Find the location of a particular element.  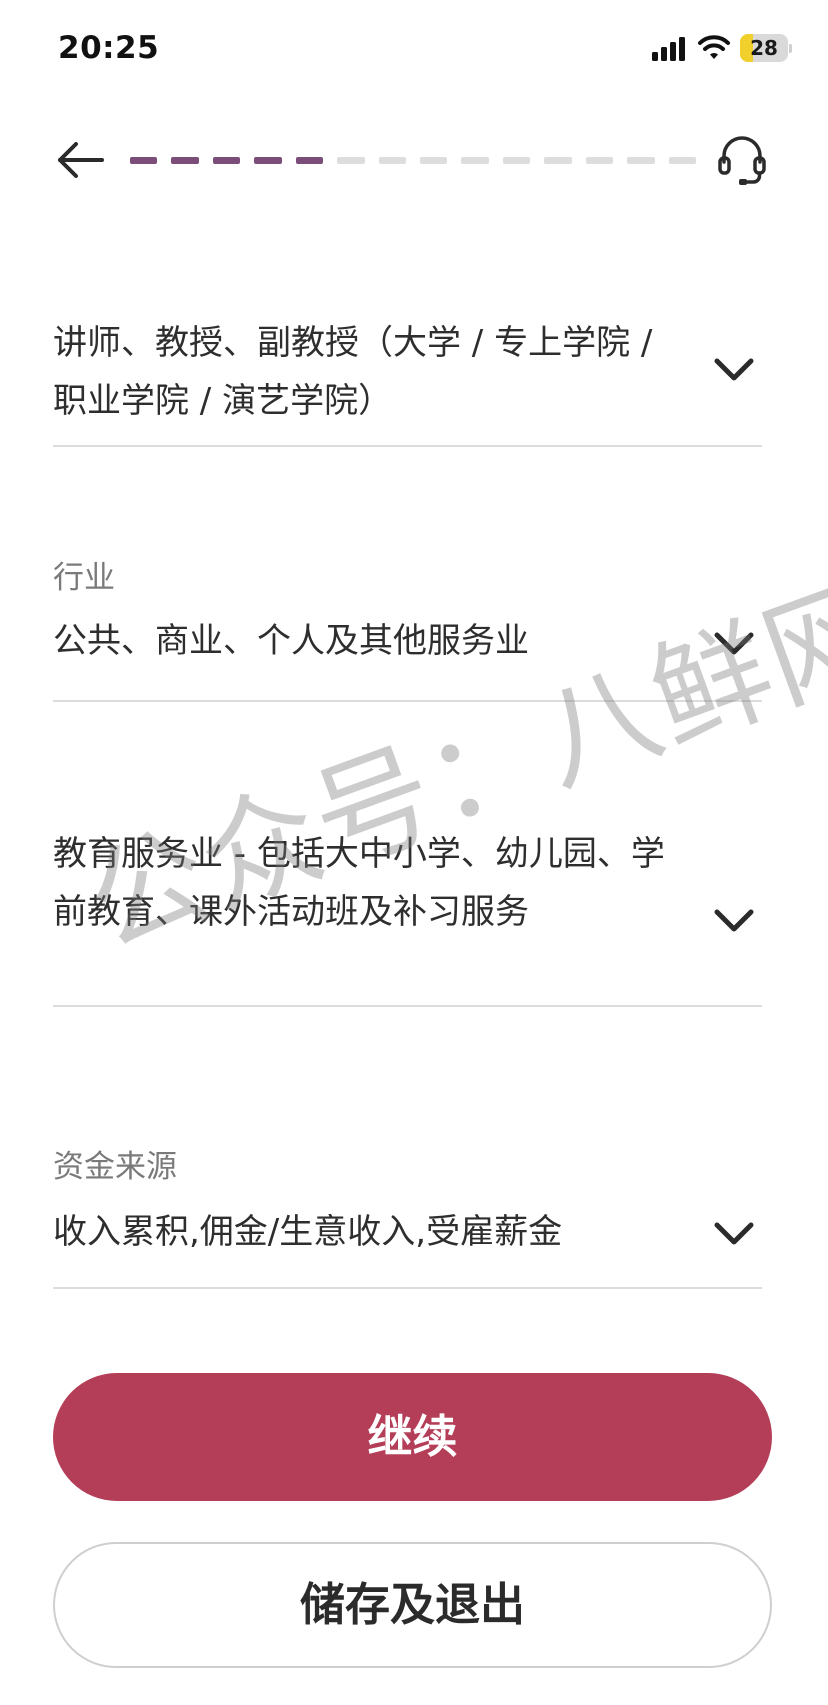

source-of-funds-dropdown: 资金来源 收入累积,佣金/生意收入,受雇薪金 is located at coordinates (407, 1204).